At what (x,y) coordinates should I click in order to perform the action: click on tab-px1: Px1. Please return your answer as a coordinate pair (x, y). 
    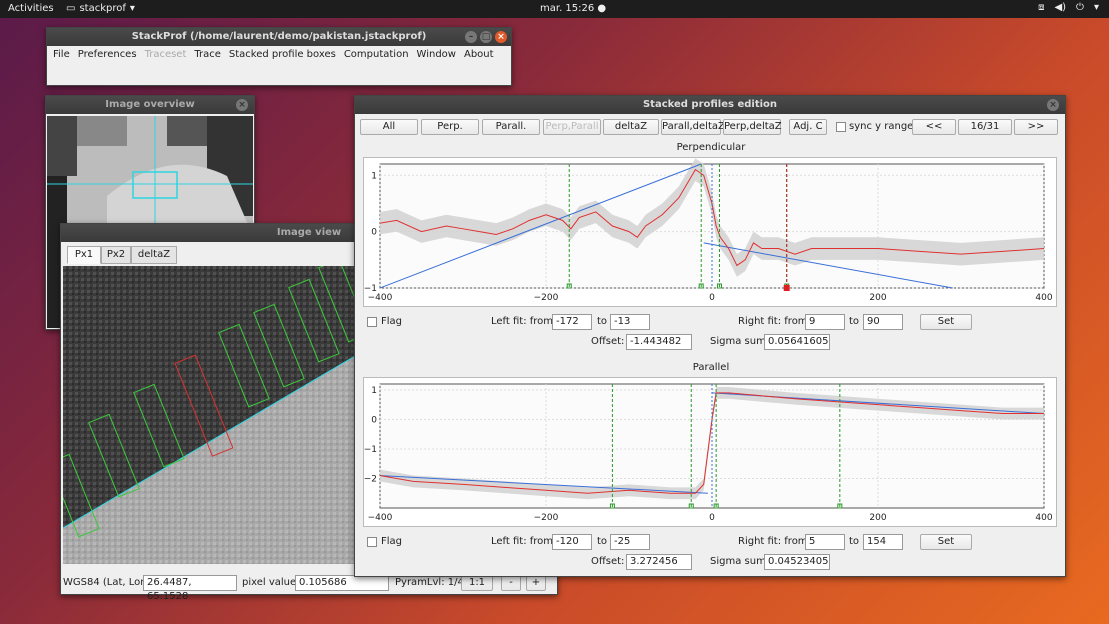
    Looking at the image, I should click on (84, 255).